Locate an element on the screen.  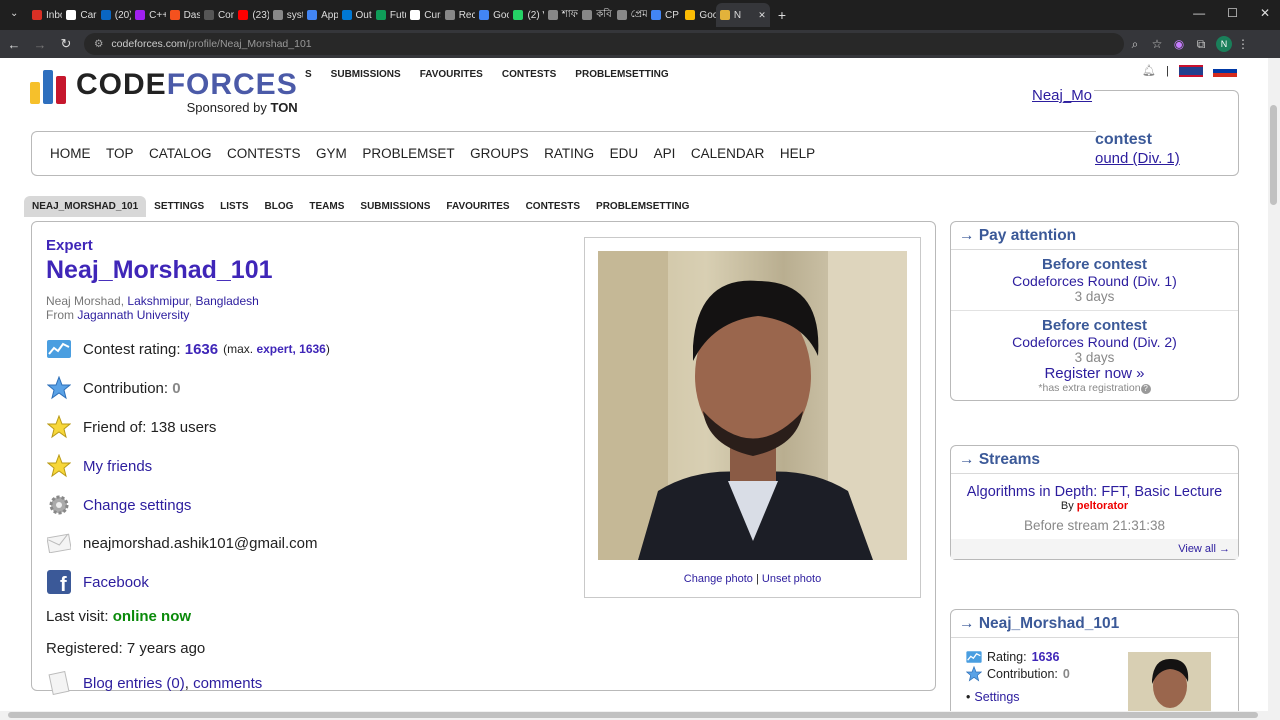
sub-nav-blog: BLOG is located at coordinates (279, 206).